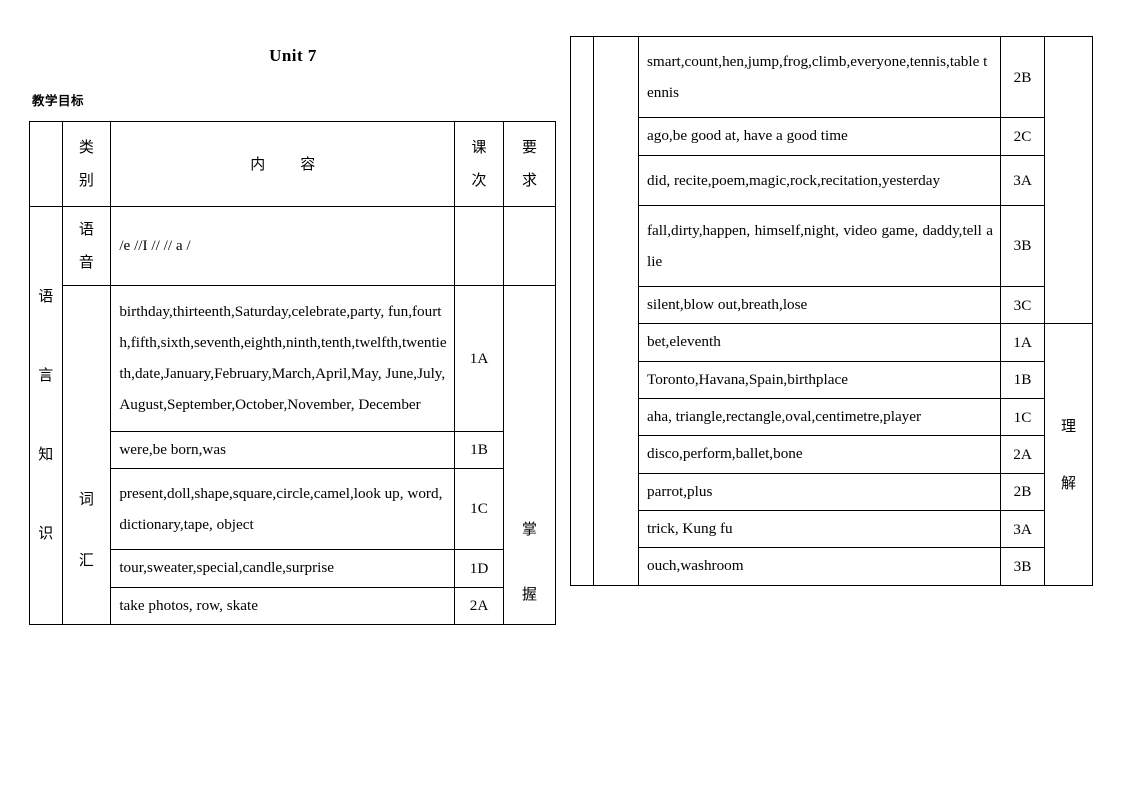  Describe the element at coordinates (529, 147) in the screenshot. I see `header-requirement-char-1: 要` at that location.